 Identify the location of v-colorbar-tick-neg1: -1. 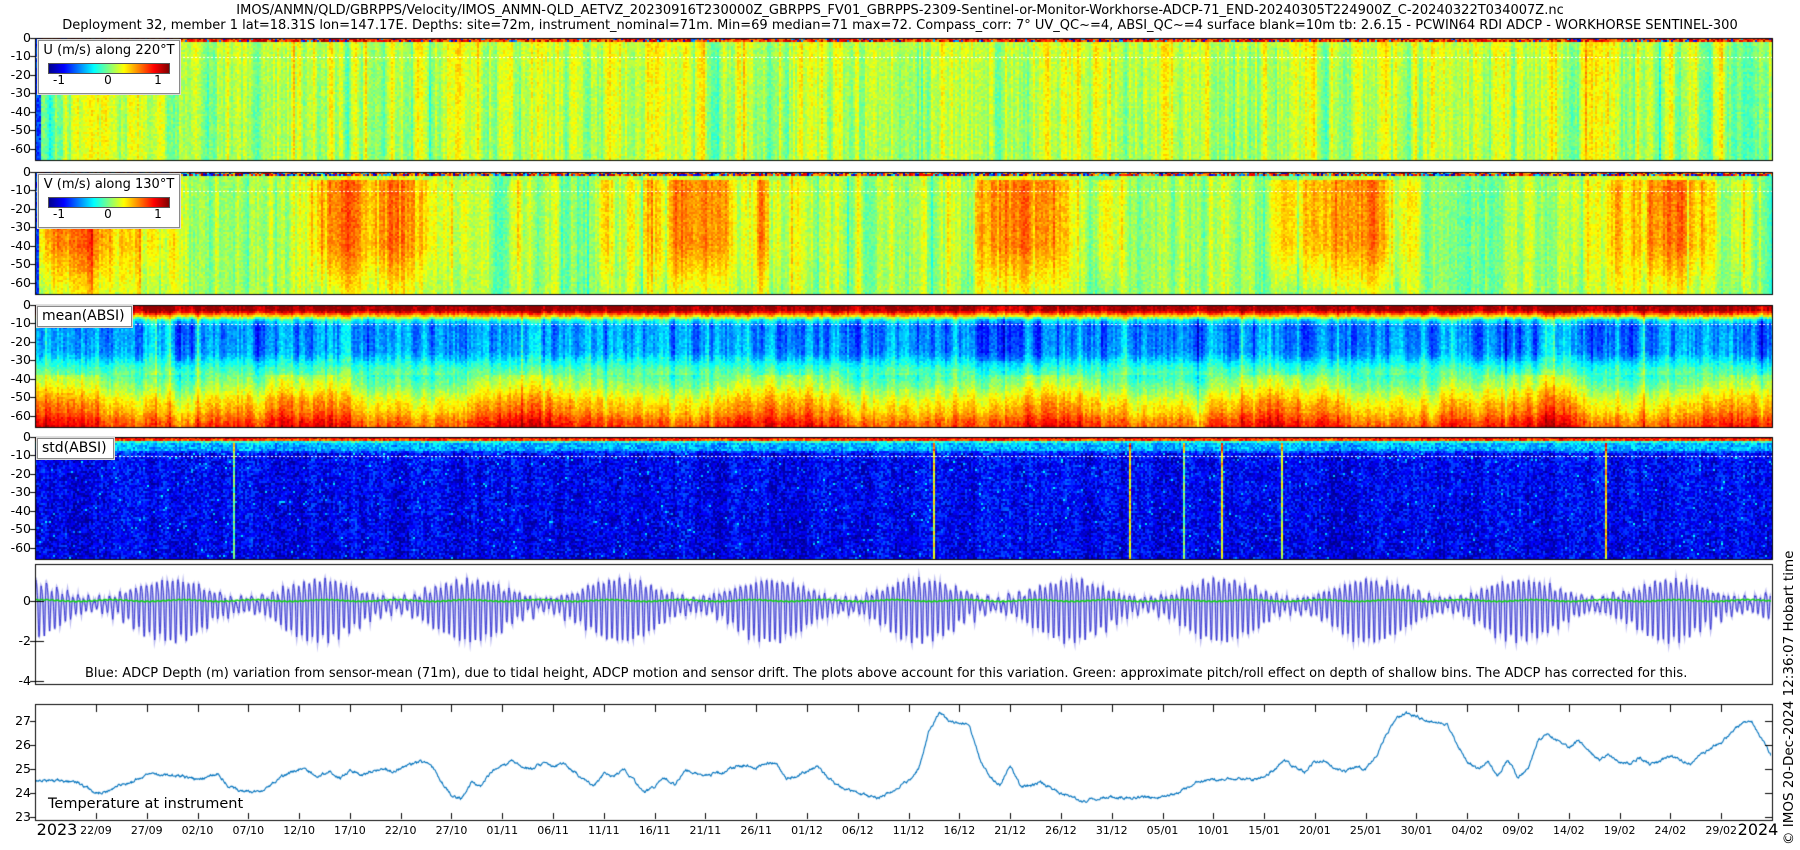
(59, 214).